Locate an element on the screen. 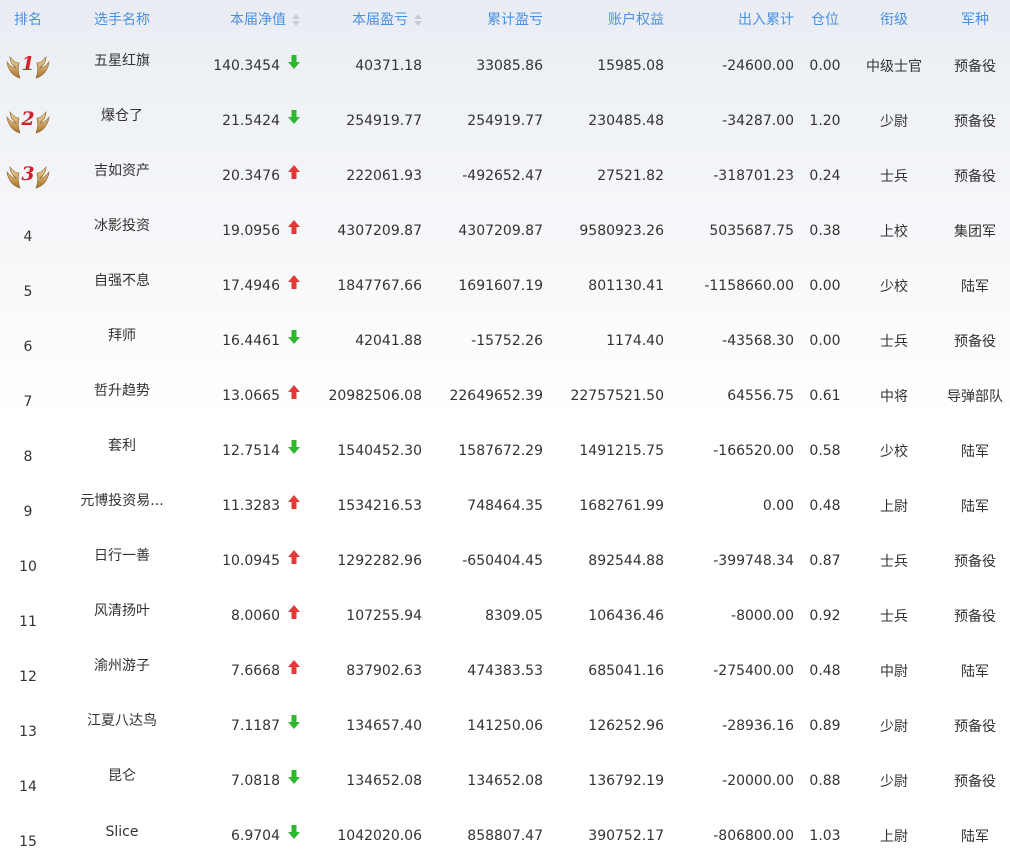  pnl-value: 42041.88 is located at coordinates (388, 340).